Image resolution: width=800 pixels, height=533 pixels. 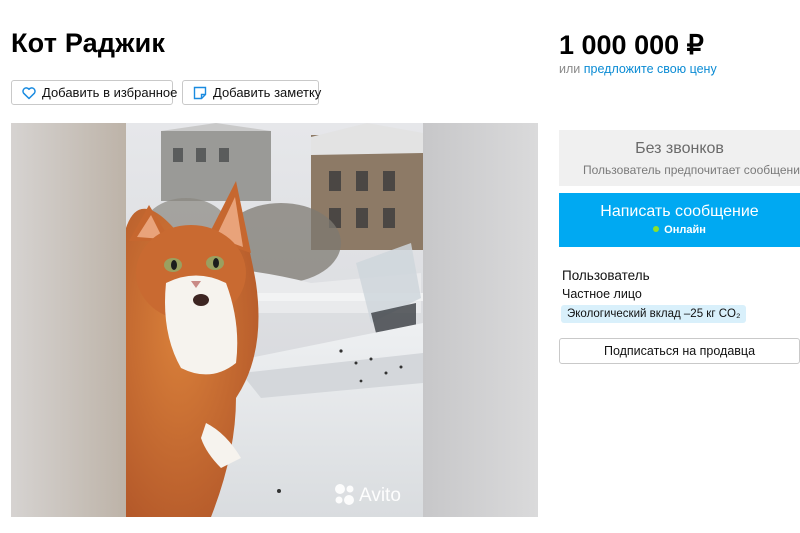 What do you see at coordinates (88, 43) in the screenshot?
I see `page-title: Кот Раджик` at bounding box center [88, 43].